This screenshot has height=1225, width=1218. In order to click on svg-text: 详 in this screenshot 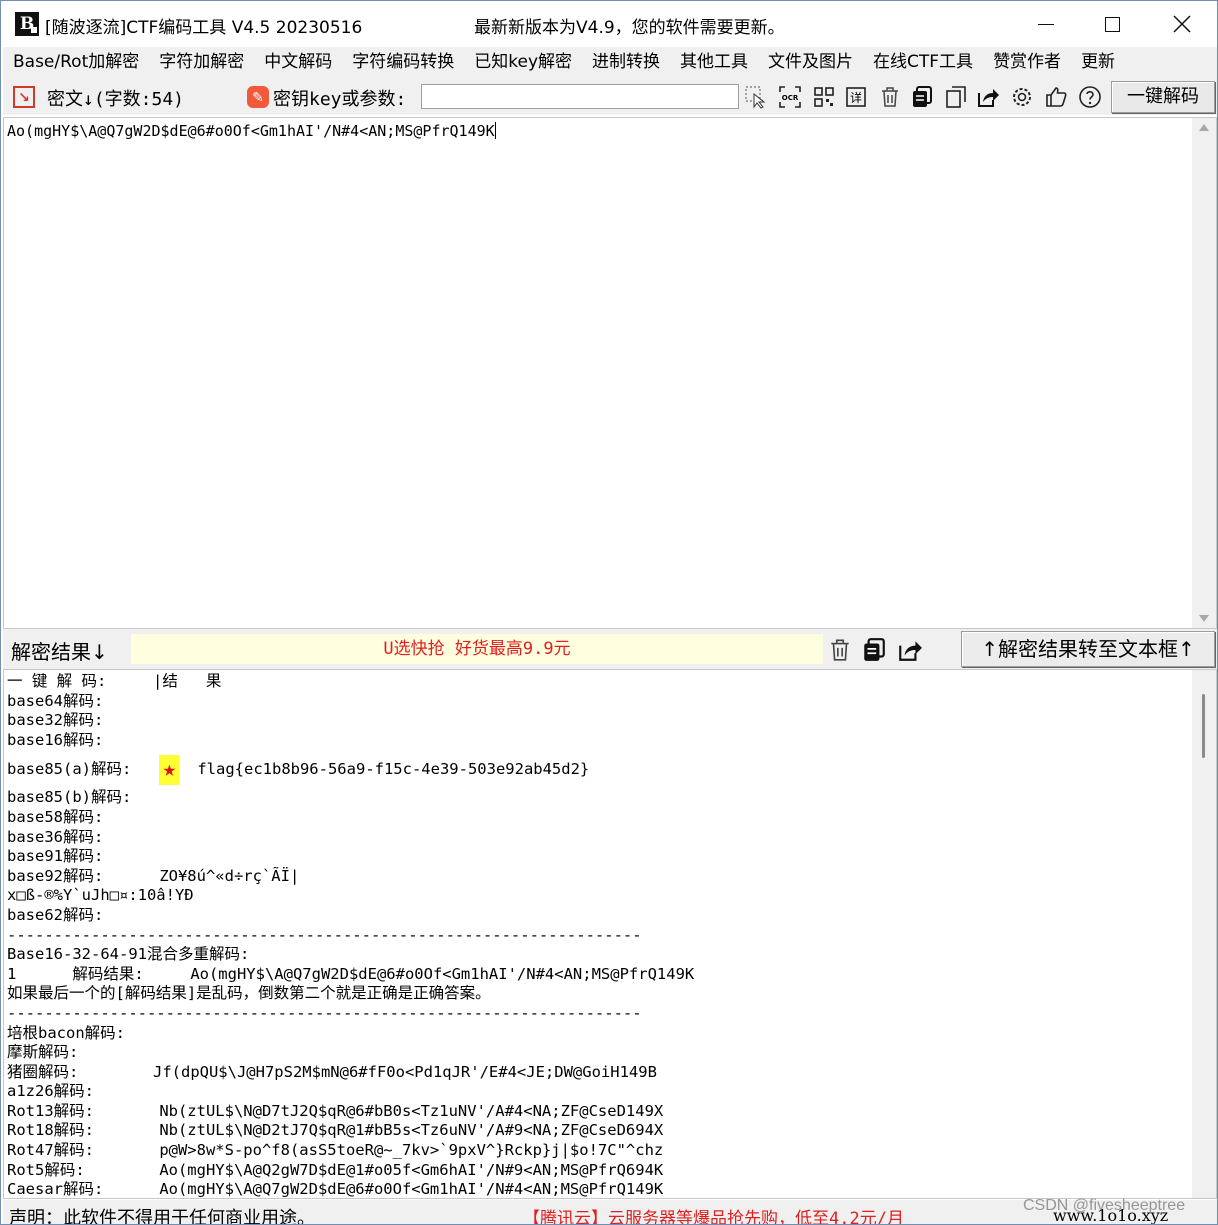, I will do `click(856, 97)`.